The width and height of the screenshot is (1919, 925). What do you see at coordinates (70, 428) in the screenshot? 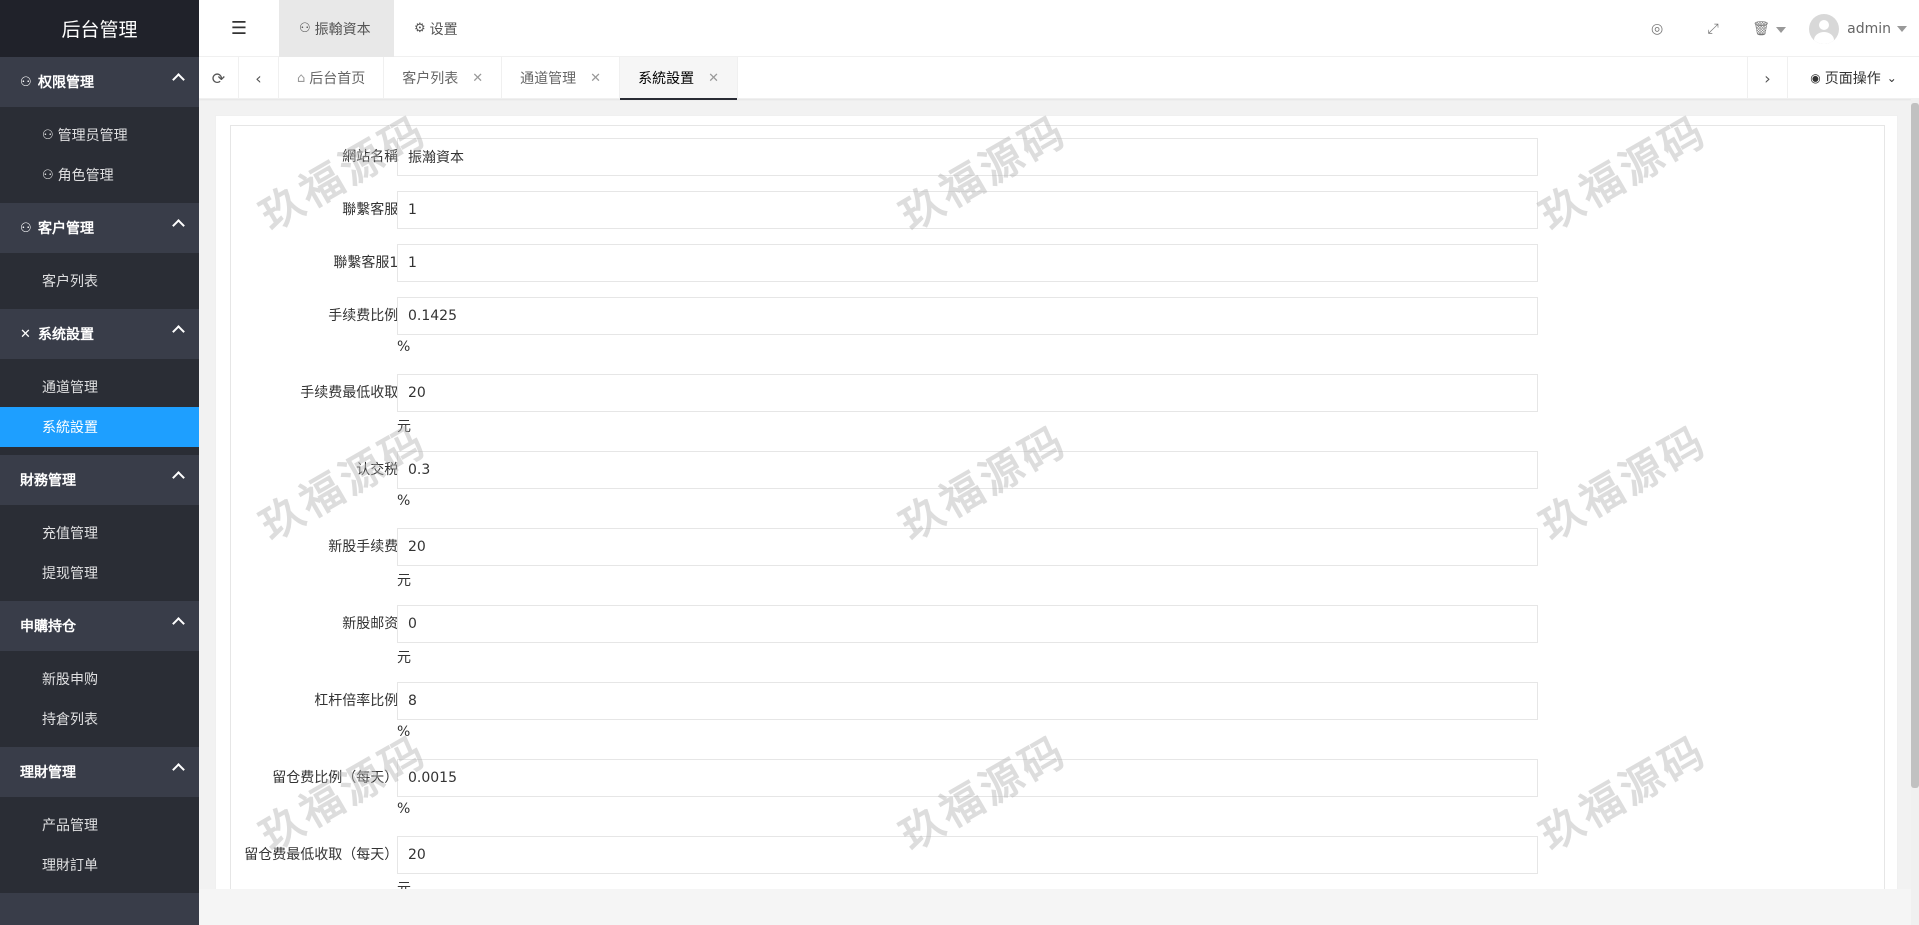
I see `sidebar-item-label: 系統設置` at bounding box center [70, 428].